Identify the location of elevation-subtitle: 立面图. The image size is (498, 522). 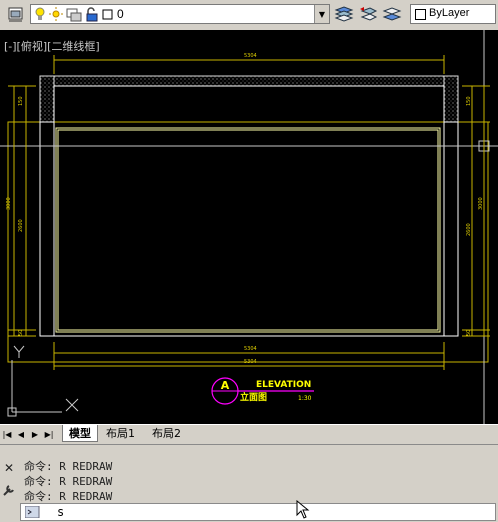
(253, 397).